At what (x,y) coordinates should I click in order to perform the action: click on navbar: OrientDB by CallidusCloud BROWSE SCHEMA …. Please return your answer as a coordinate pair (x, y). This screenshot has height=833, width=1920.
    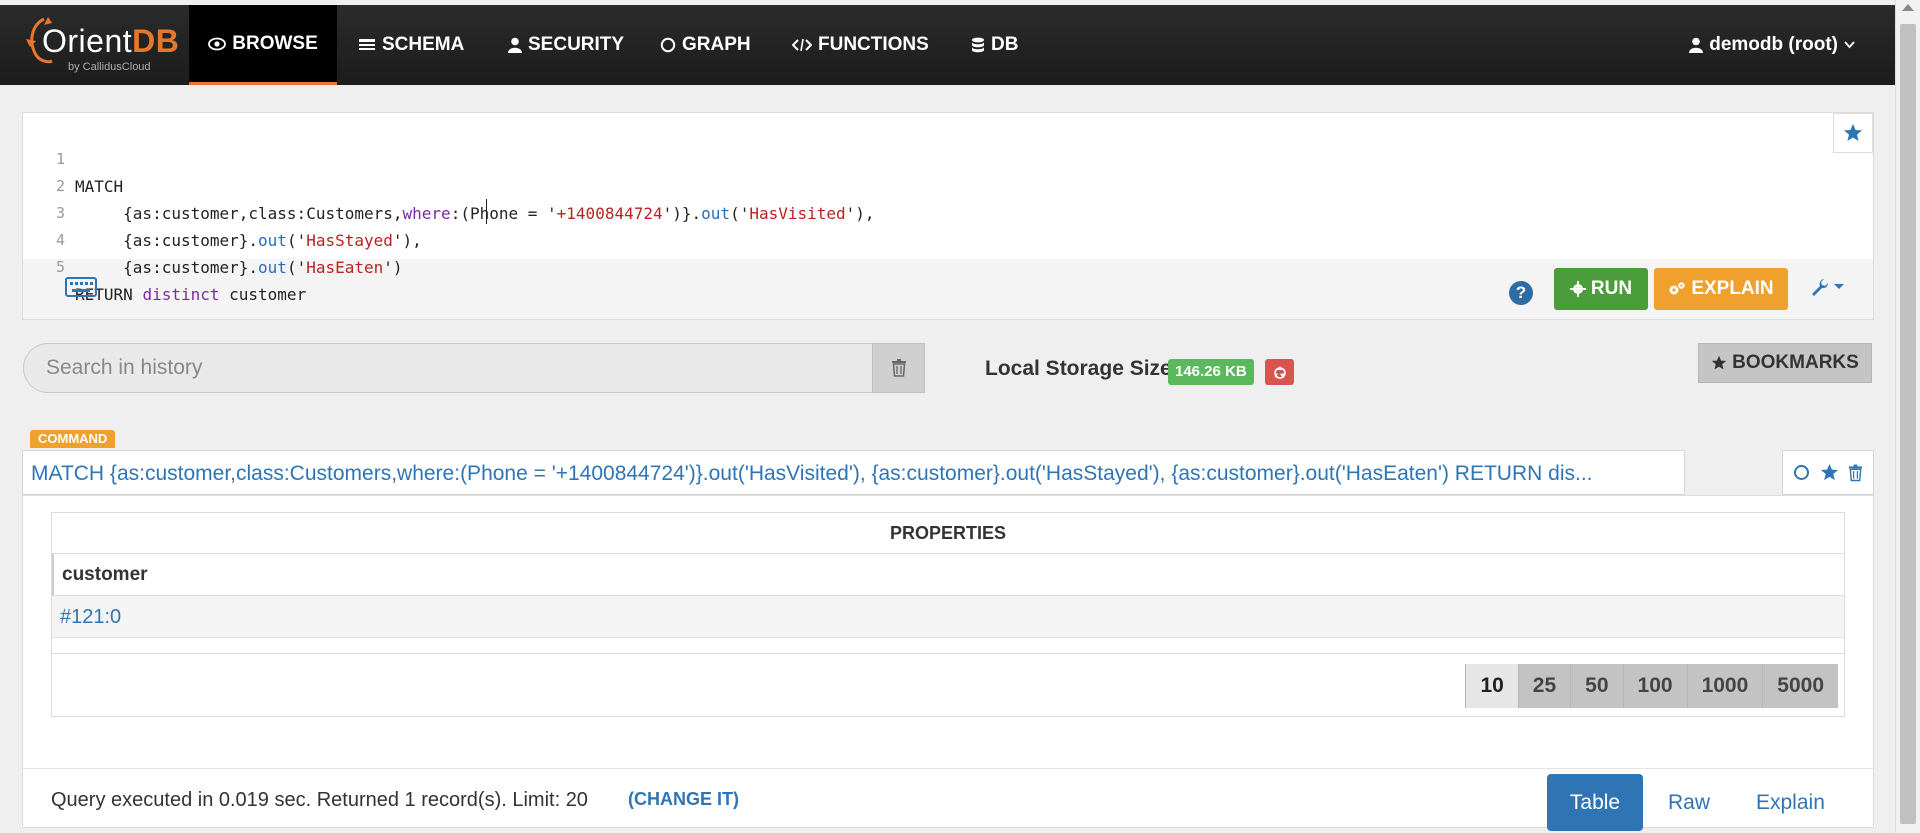
    Looking at the image, I should click on (947, 45).